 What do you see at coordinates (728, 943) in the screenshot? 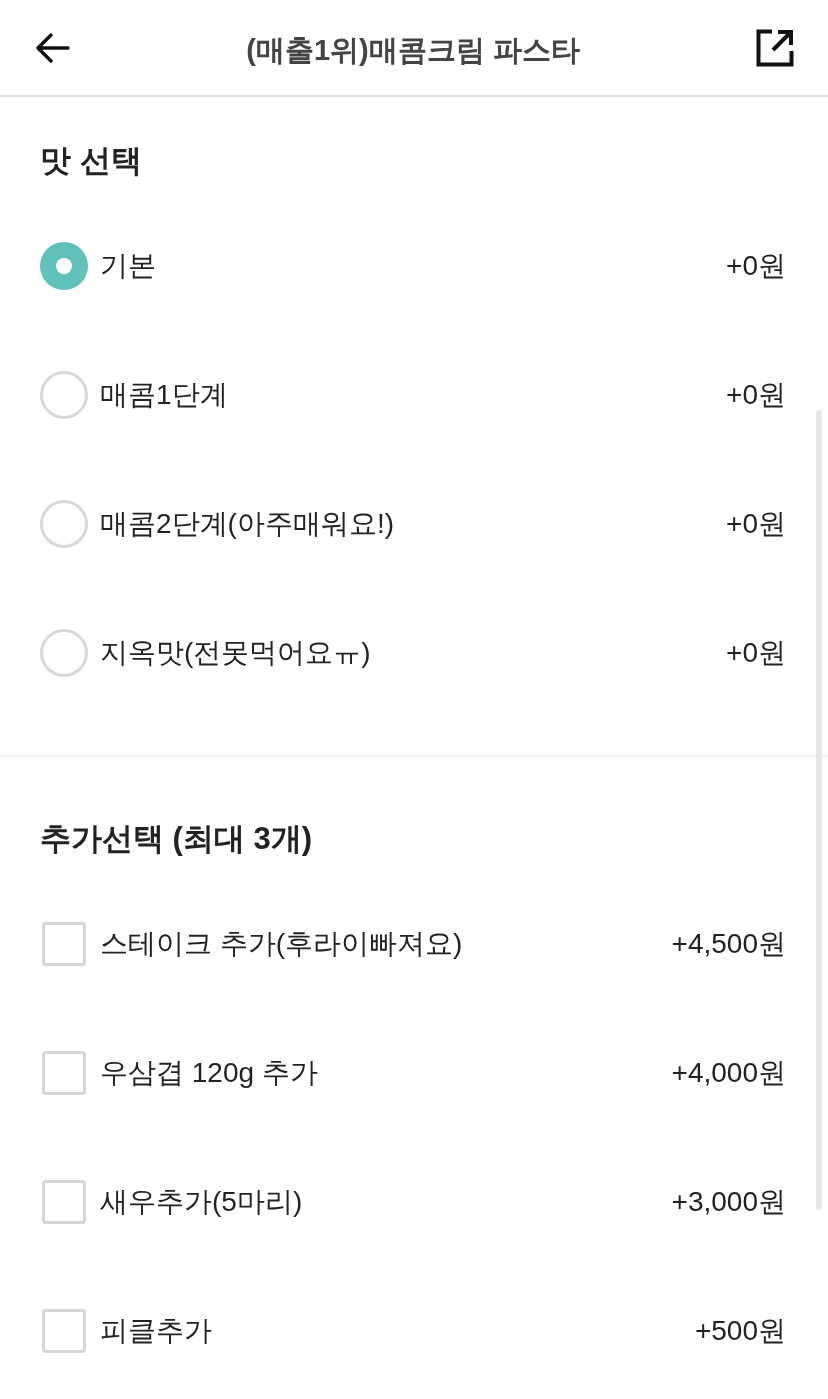
I see `option-price: +4,500원` at bounding box center [728, 943].